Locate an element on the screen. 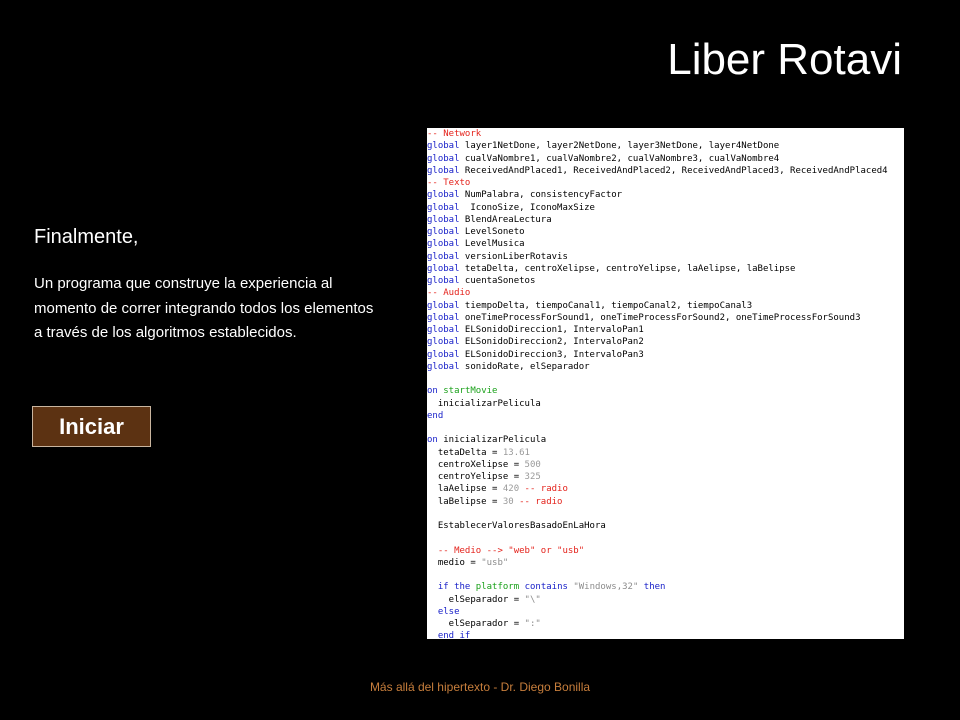  code-token-keyword: end if is located at coordinates (449, 635).